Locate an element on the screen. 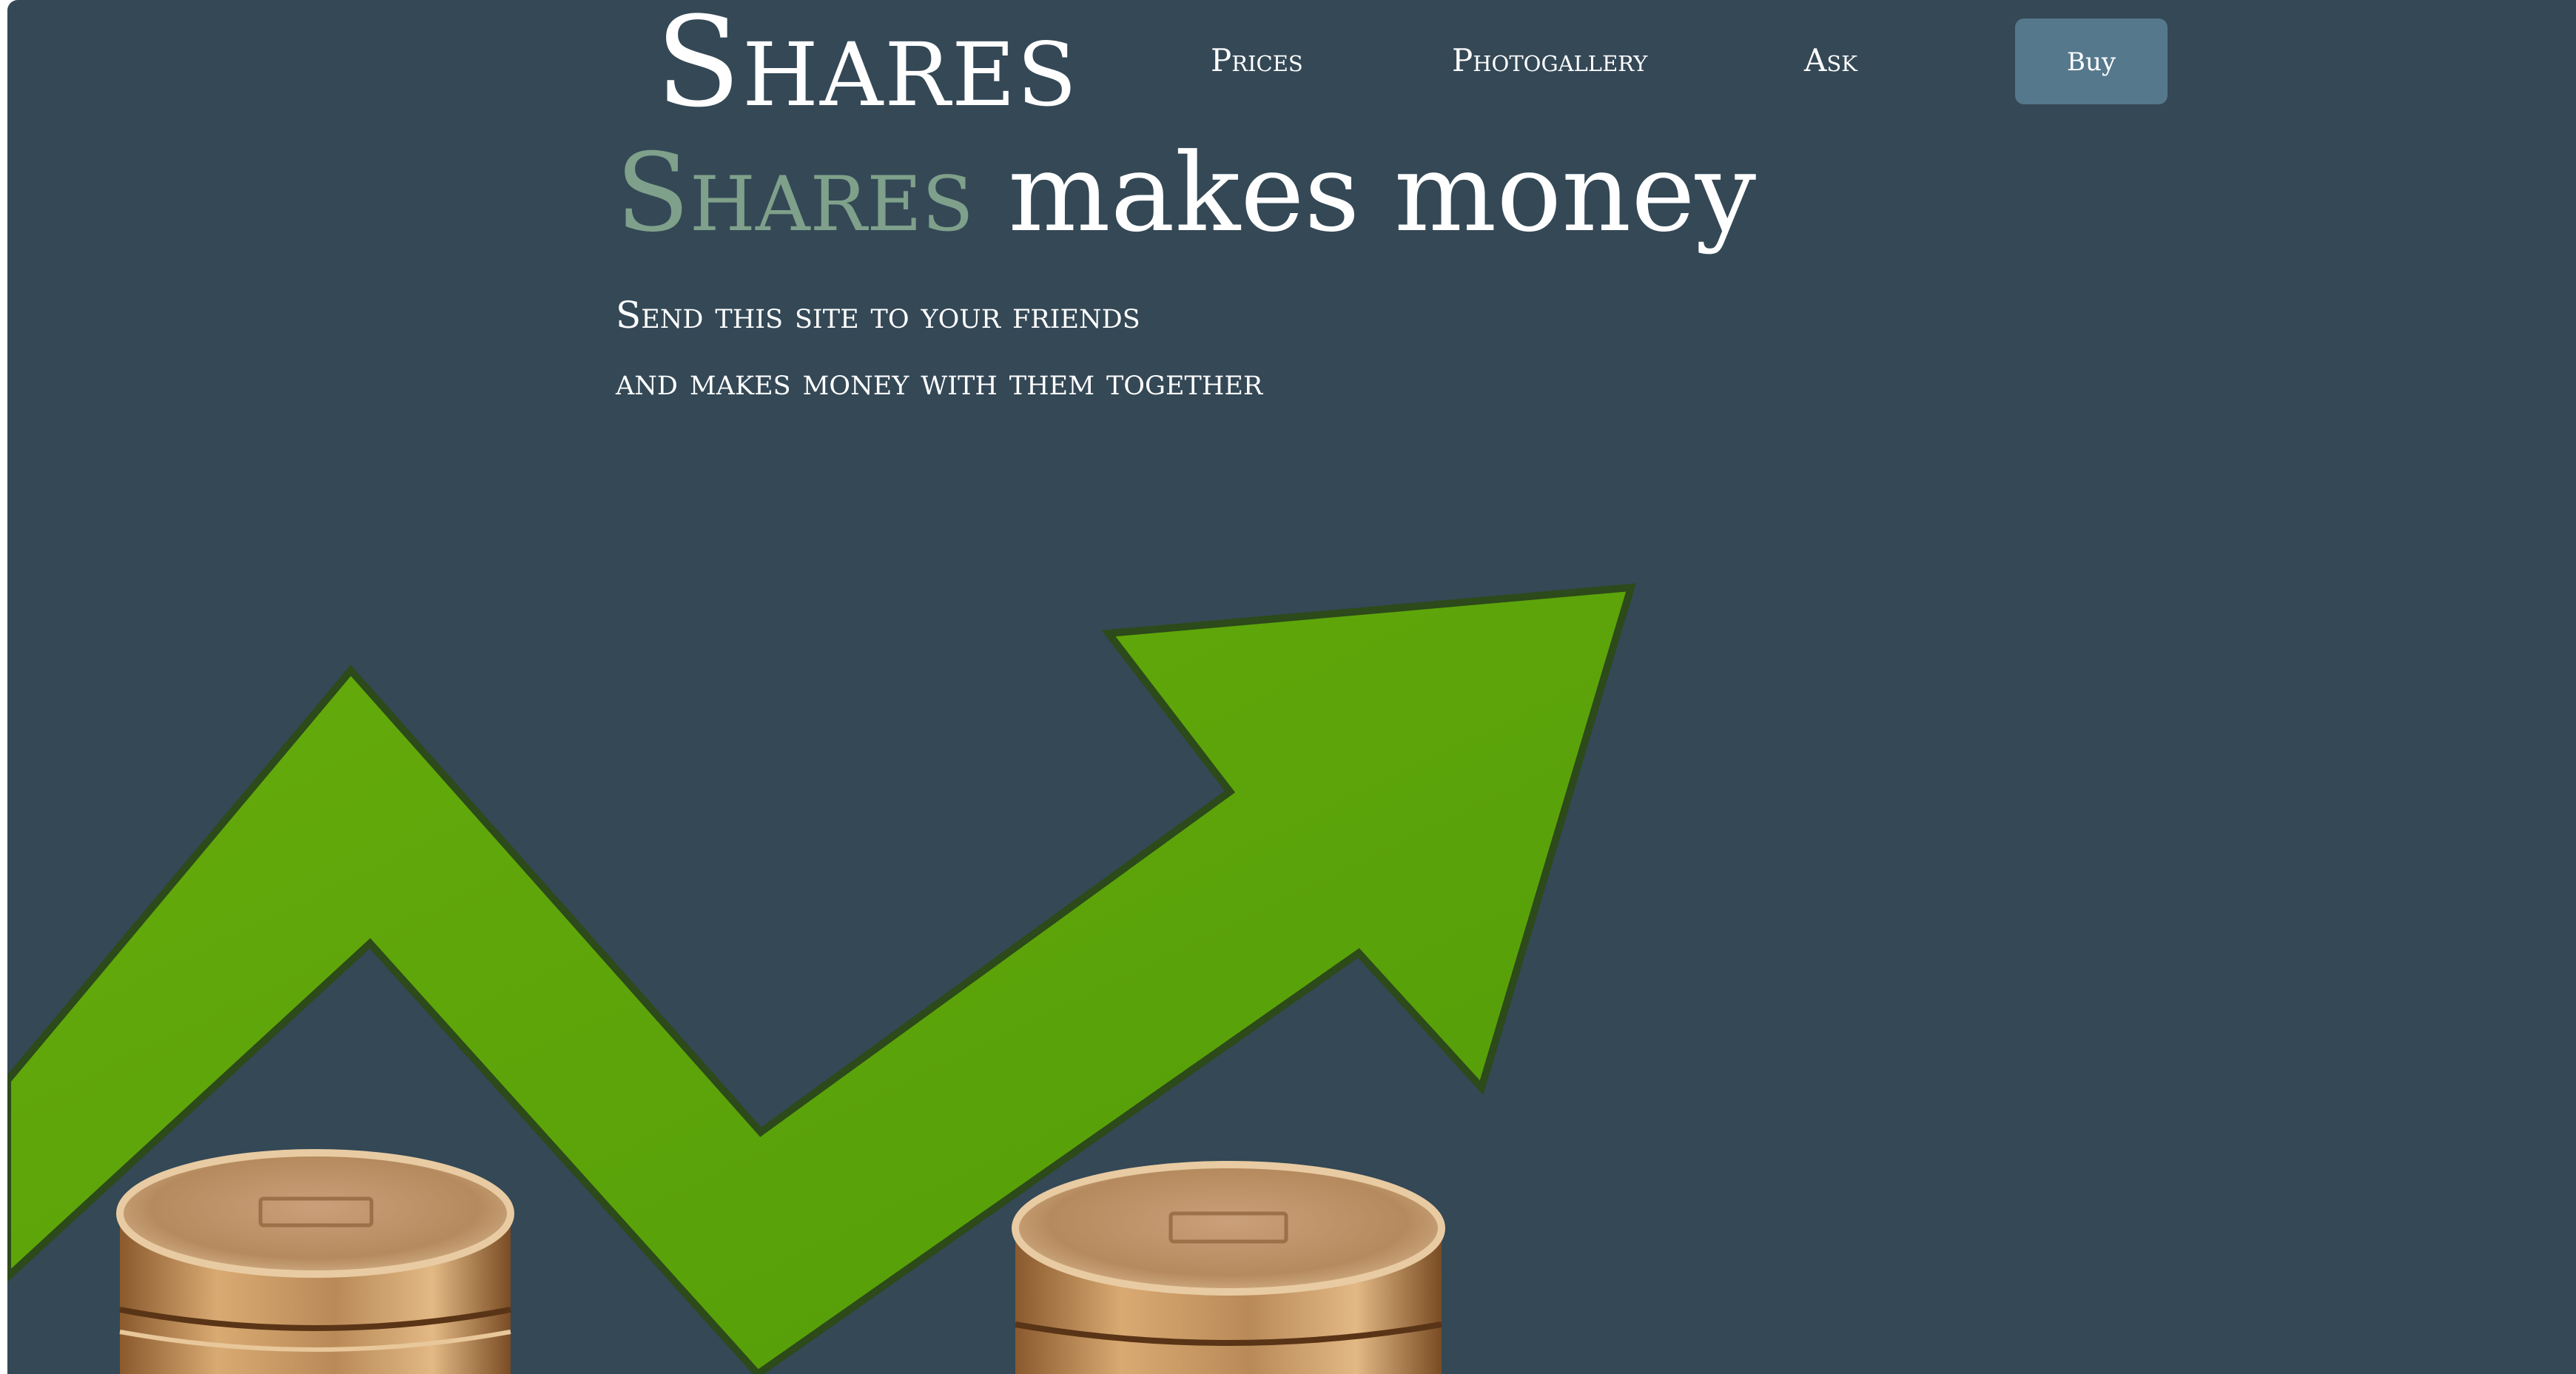 The height and width of the screenshot is (1374, 2576). hero-subtitle-line-2: and makes money with them together is located at coordinates (939, 382).